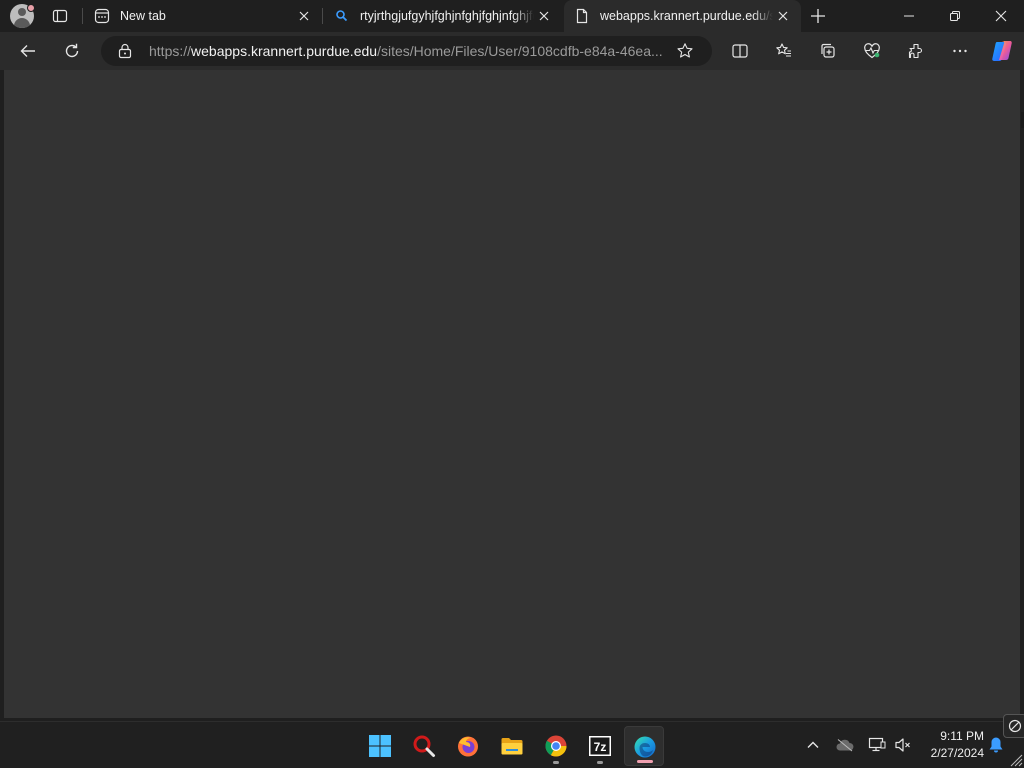  Describe the element at coordinates (1016, 760) in the screenshot. I see `show-desktop-icon` at that location.